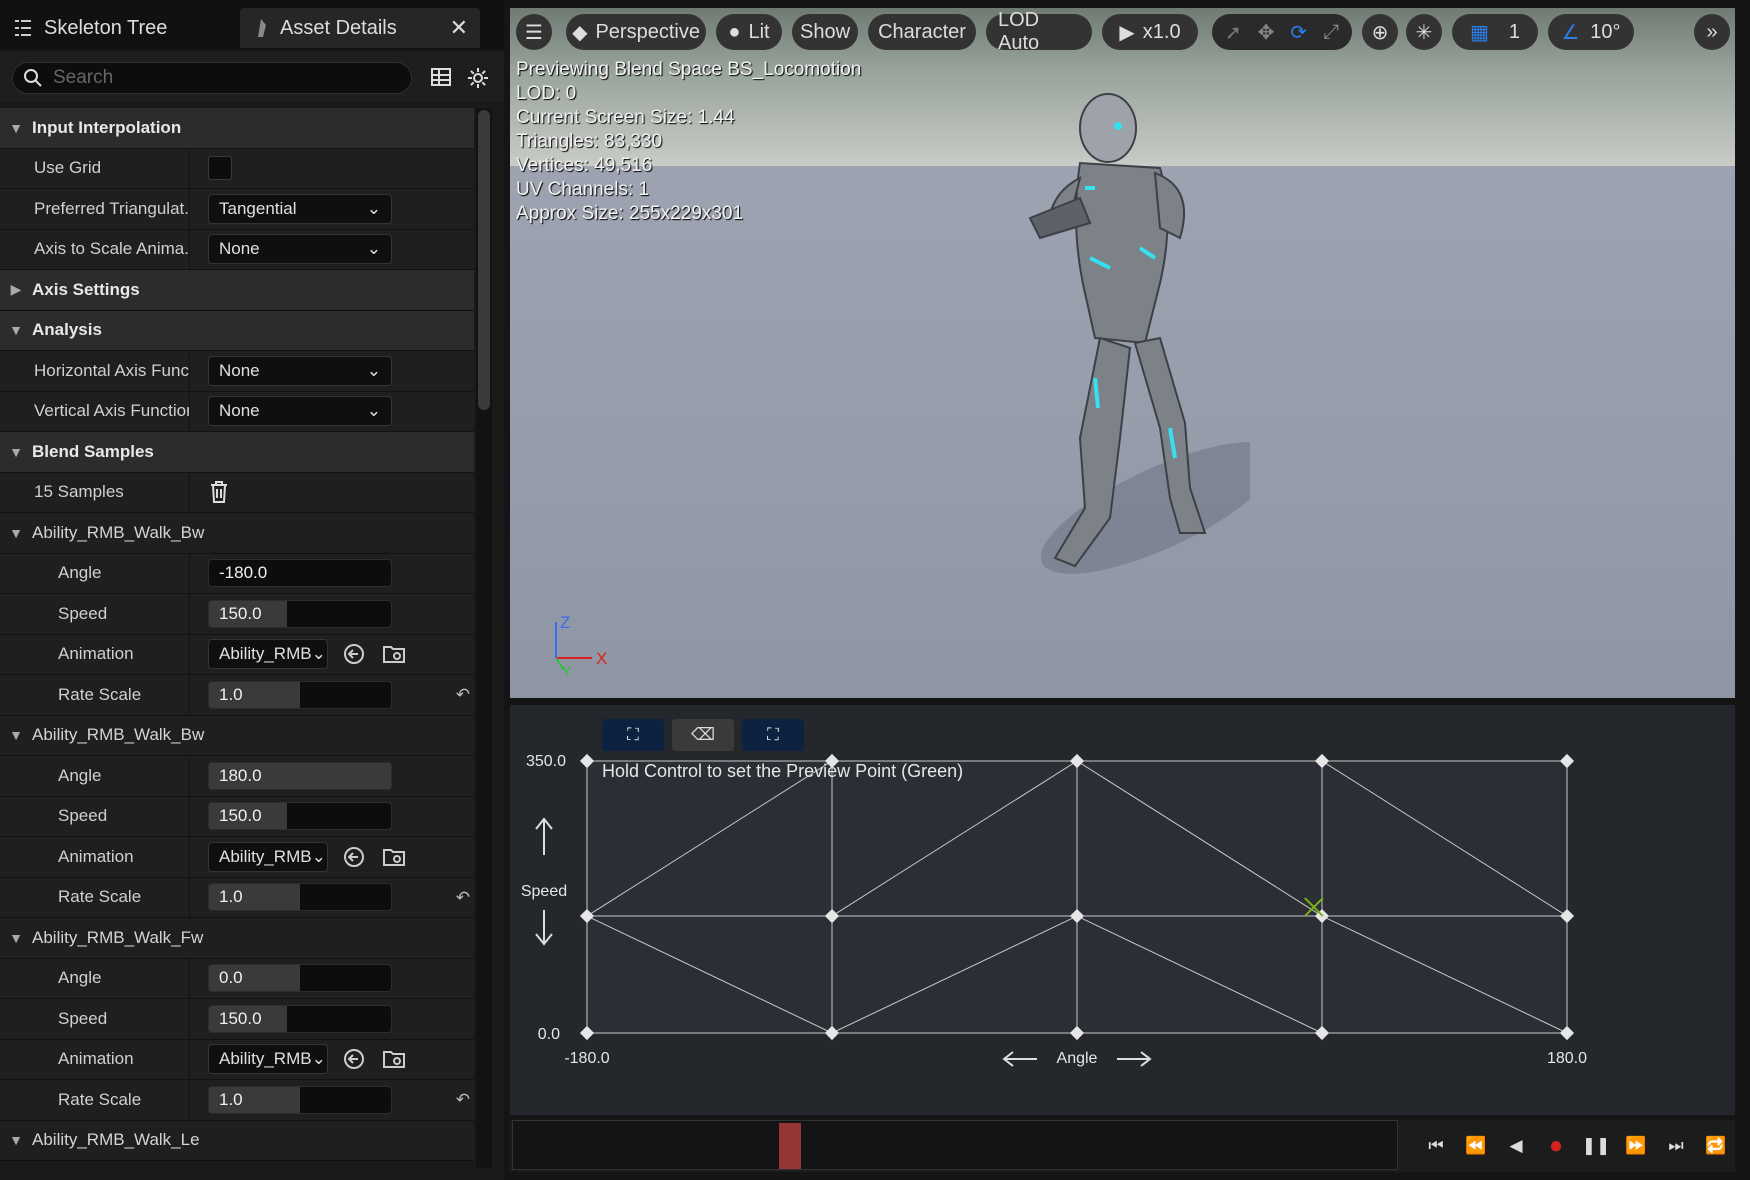 This screenshot has width=1750, height=1180. What do you see at coordinates (237, 330) in the screenshot?
I see `category-analysis: ▼ Analysis` at bounding box center [237, 330].